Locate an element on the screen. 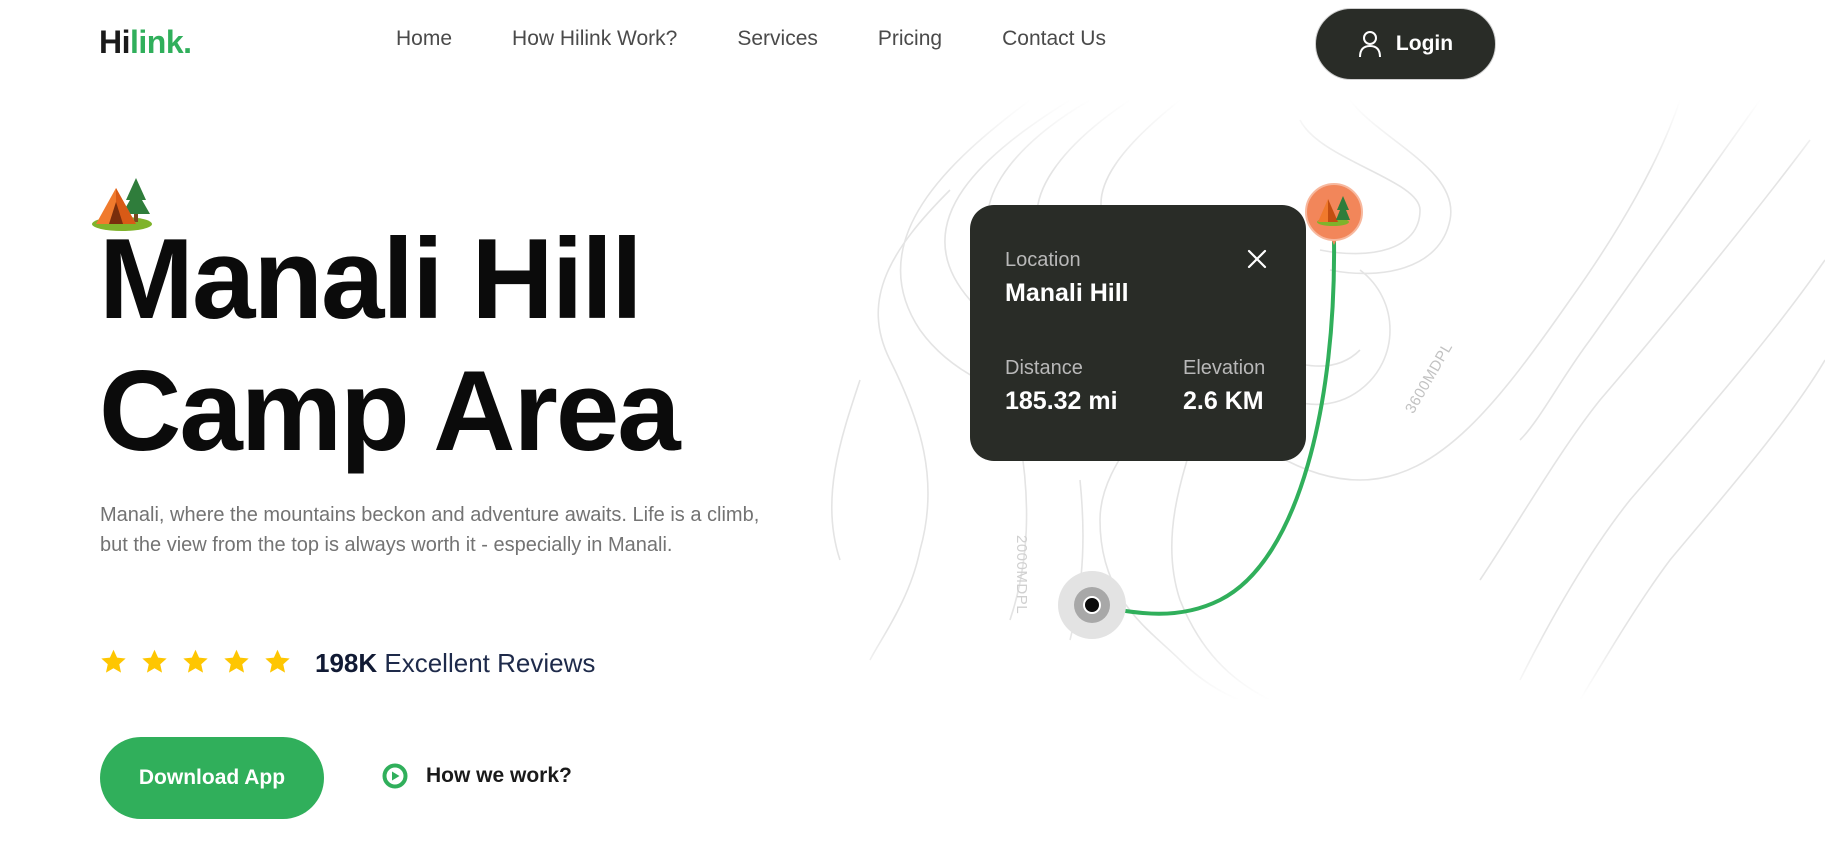  hero-title-line-1: Manali Hill is located at coordinates (371, 279).